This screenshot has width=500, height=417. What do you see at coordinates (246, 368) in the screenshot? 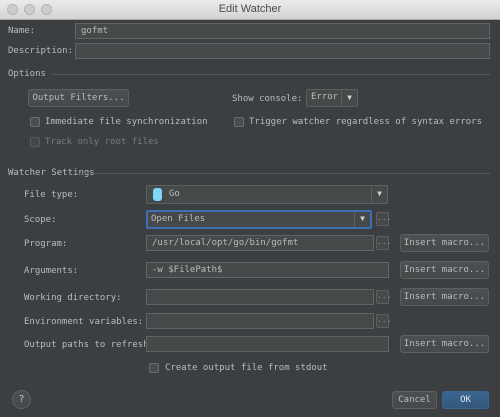
I see `create-output-label: Create output file from stdout` at bounding box center [246, 368].